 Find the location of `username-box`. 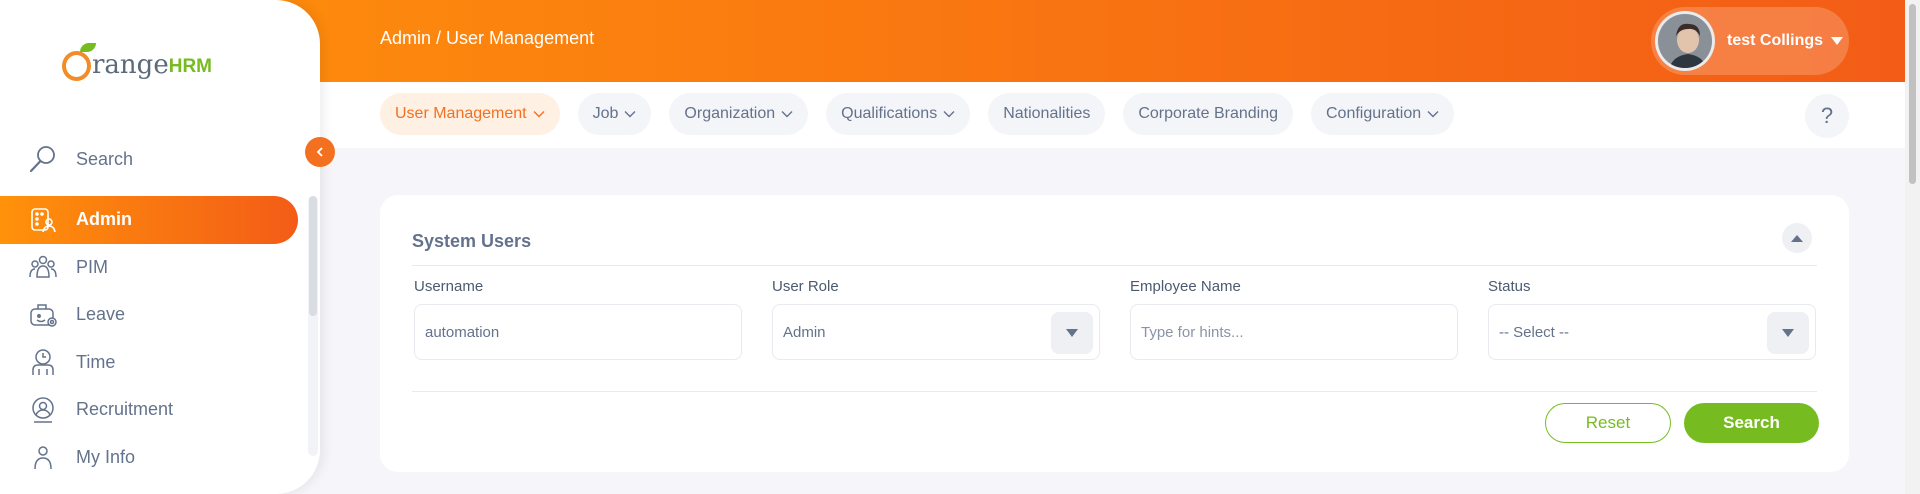

username-box is located at coordinates (578, 332).